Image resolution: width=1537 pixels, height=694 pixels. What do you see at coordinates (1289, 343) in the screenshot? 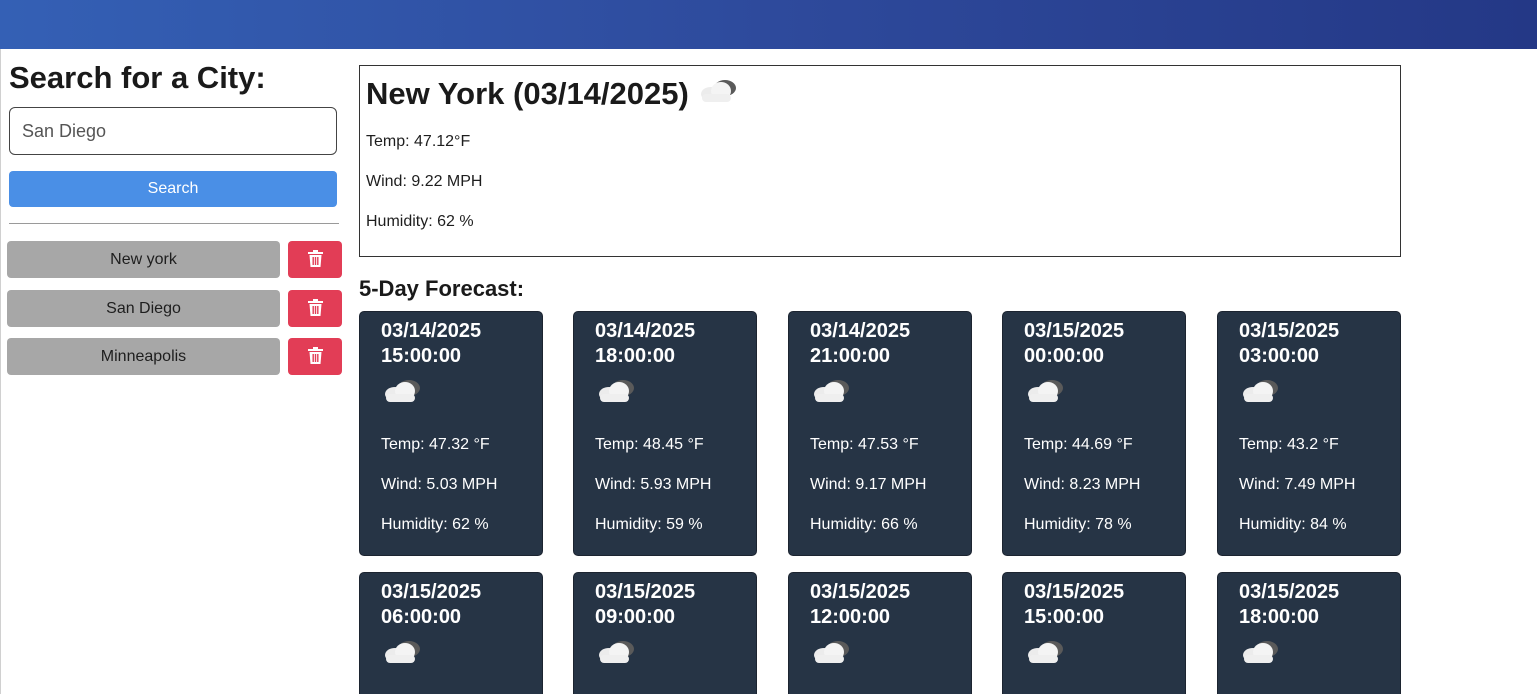
I see `forecast-date: 03/15/2025 03:00:00` at bounding box center [1289, 343].